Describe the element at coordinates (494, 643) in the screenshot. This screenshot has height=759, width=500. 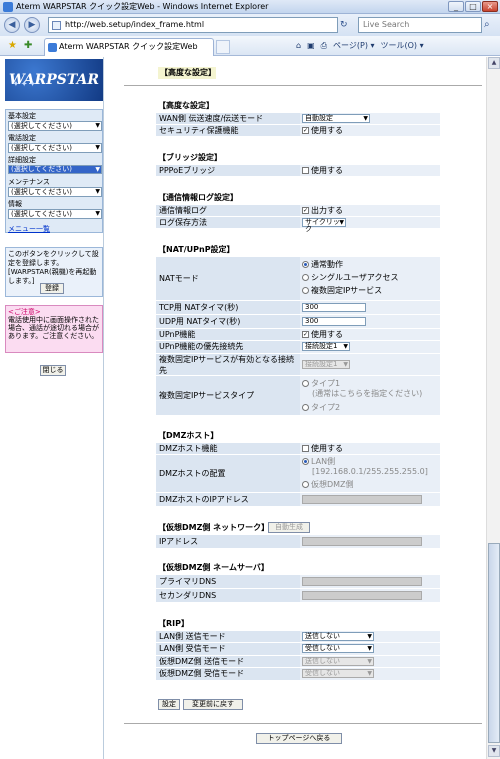
I see `scroll-thumb` at that location.